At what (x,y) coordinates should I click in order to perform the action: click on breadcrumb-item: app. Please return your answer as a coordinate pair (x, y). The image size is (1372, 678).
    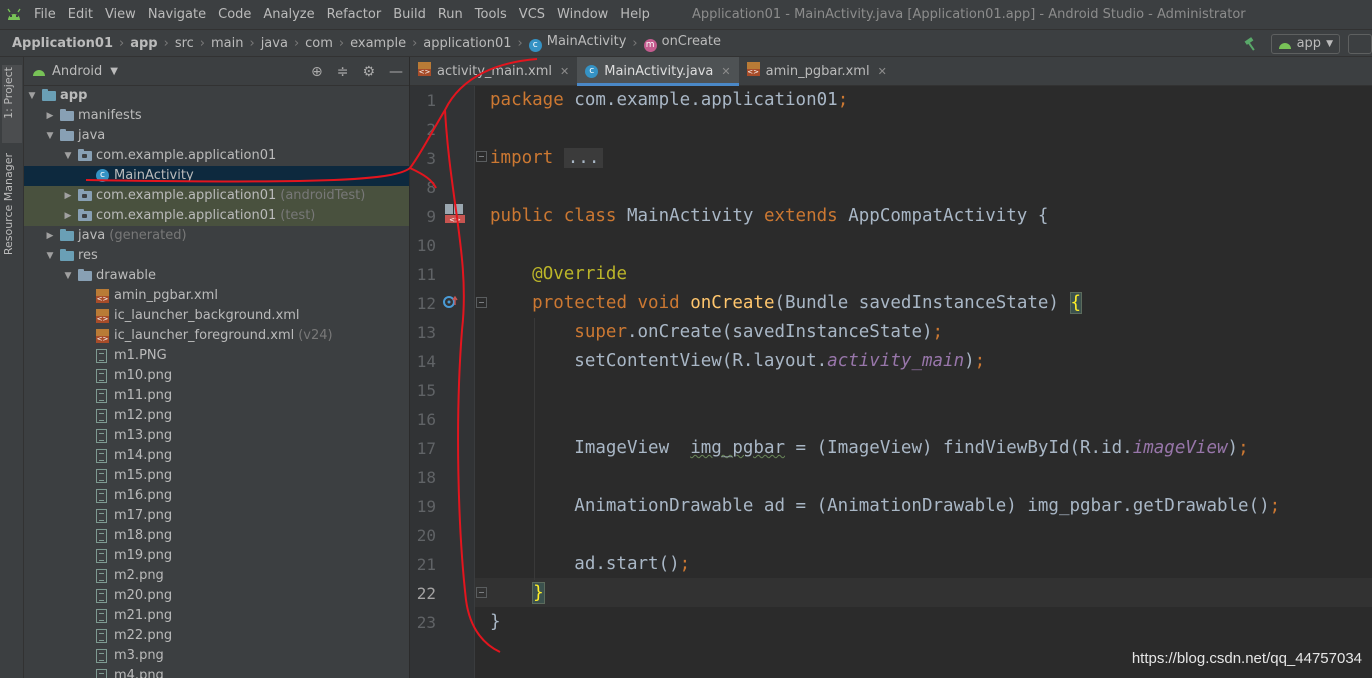
    Looking at the image, I should click on (143, 43).